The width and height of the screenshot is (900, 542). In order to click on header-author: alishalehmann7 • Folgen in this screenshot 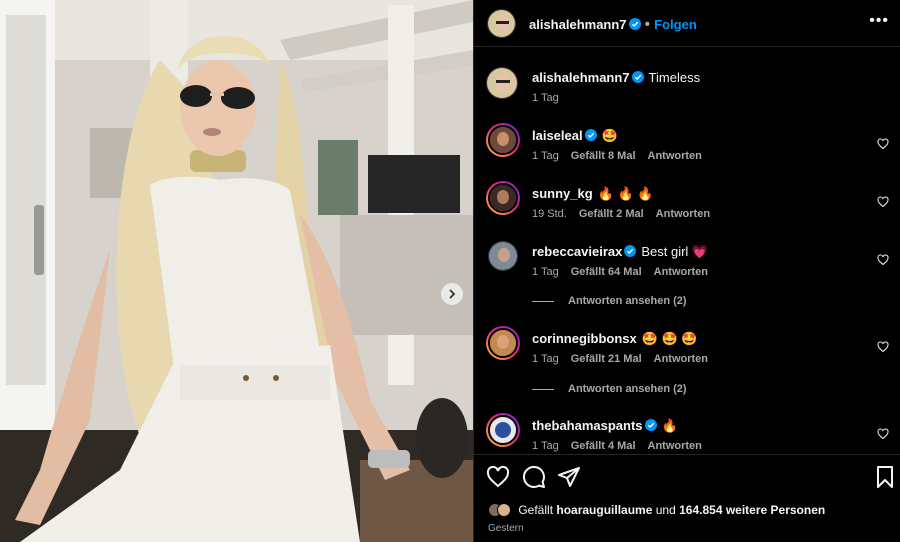, I will do `click(613, 24)`.